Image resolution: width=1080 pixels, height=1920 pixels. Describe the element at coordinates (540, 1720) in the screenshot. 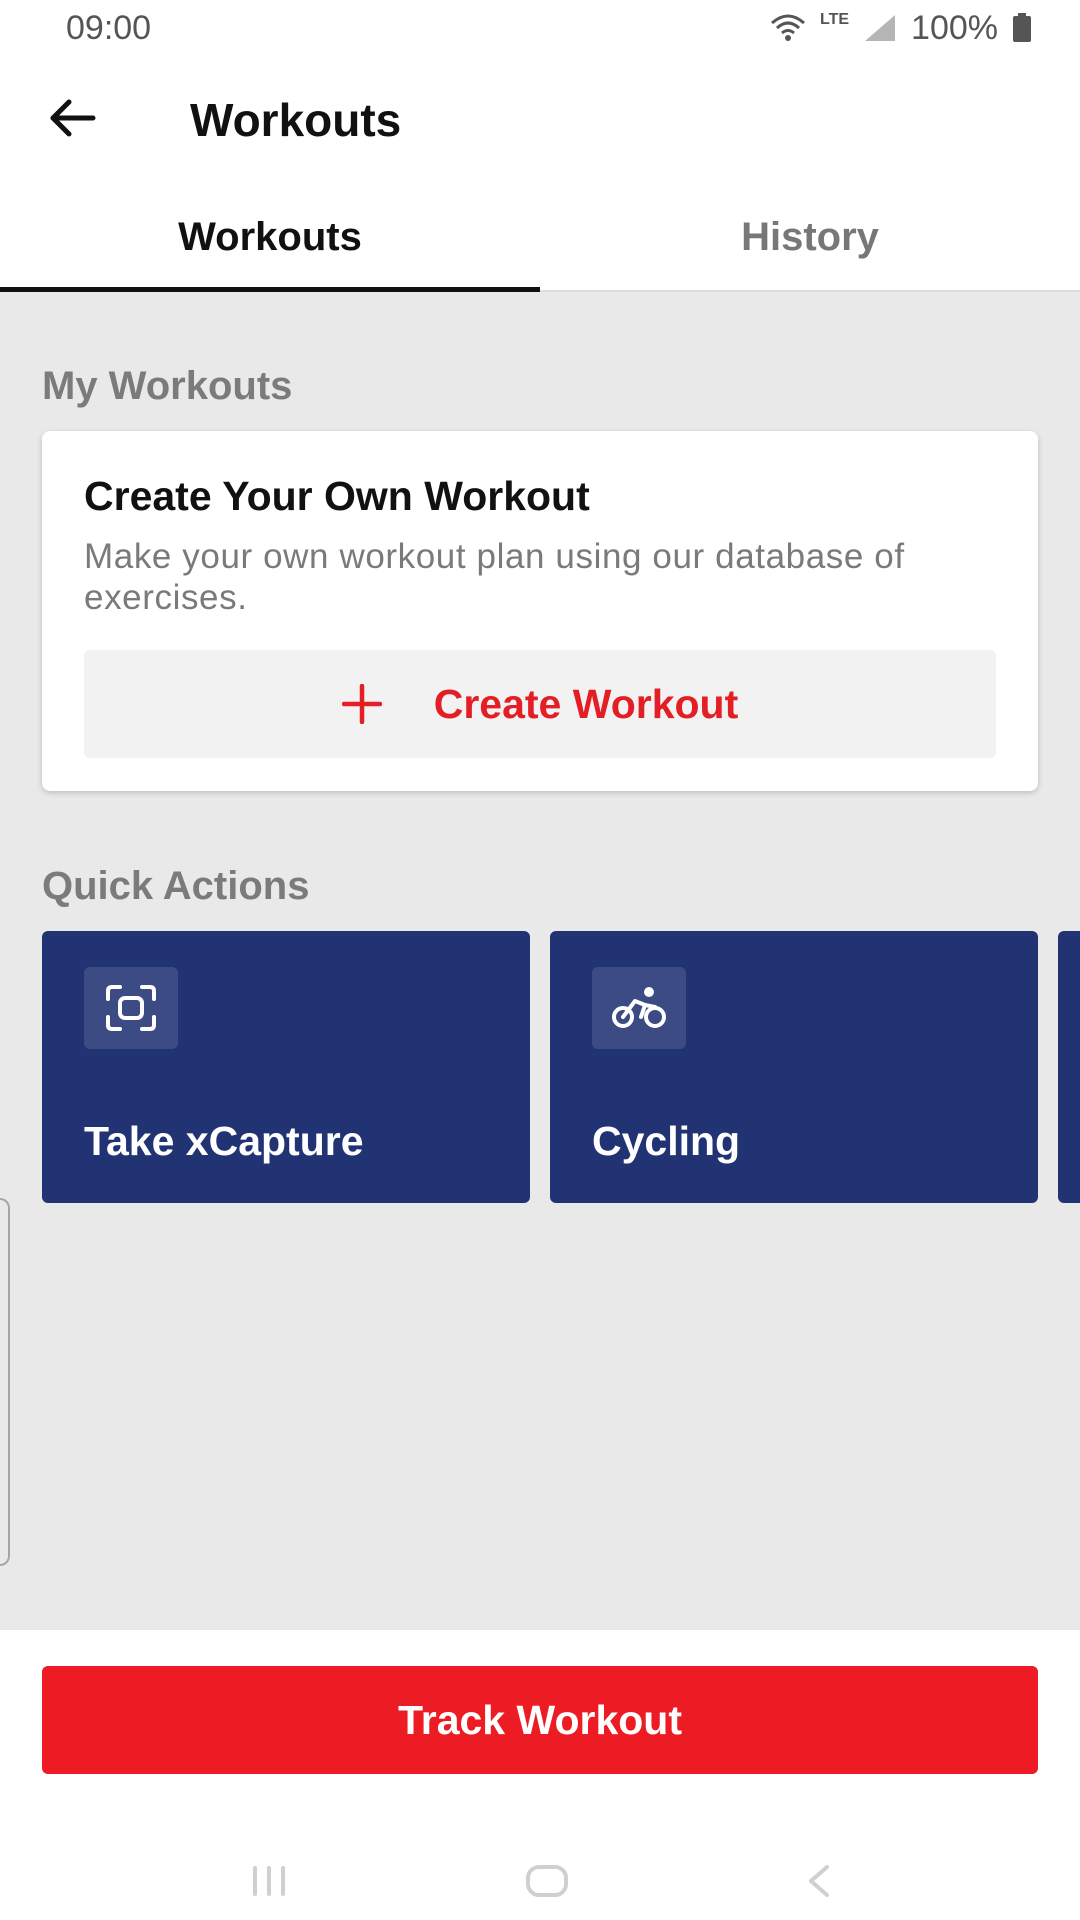

I see `track-workout-button: Track Workout` at that location.